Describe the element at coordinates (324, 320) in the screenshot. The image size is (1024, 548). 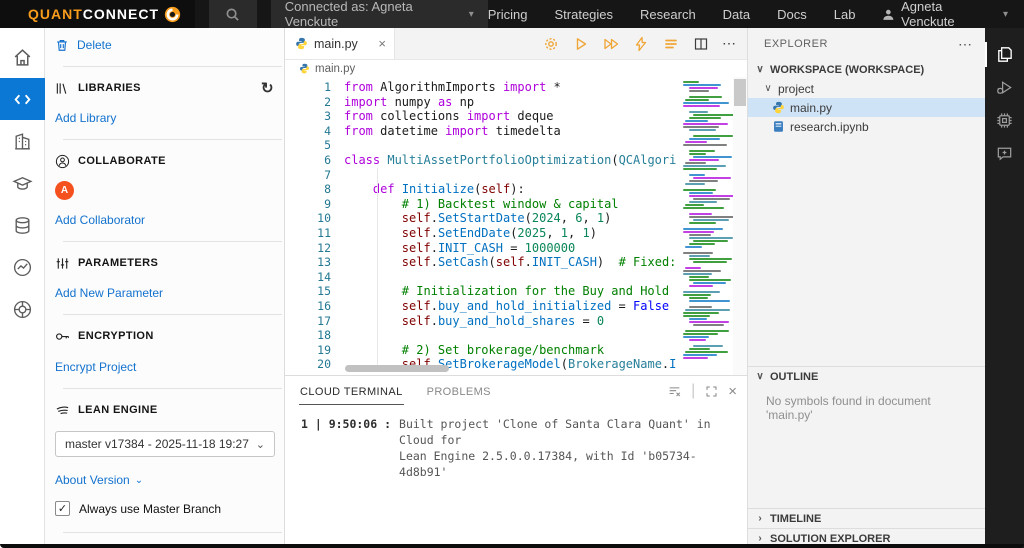
I see `line-number: 17` at that location.